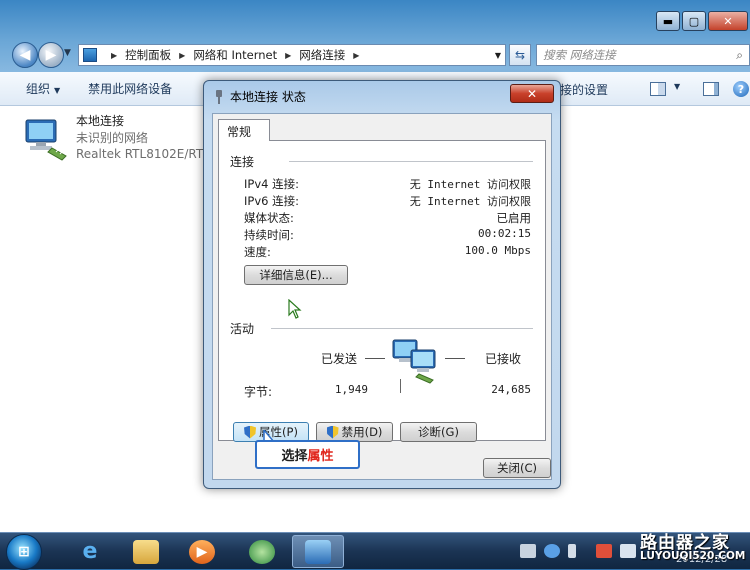 The height and width of the screenshot is (570, 750). Describe the element at coordinates (643, 55) in the screenshot. I see `search-input: 搜索 网络连接 ⌕` at that location.